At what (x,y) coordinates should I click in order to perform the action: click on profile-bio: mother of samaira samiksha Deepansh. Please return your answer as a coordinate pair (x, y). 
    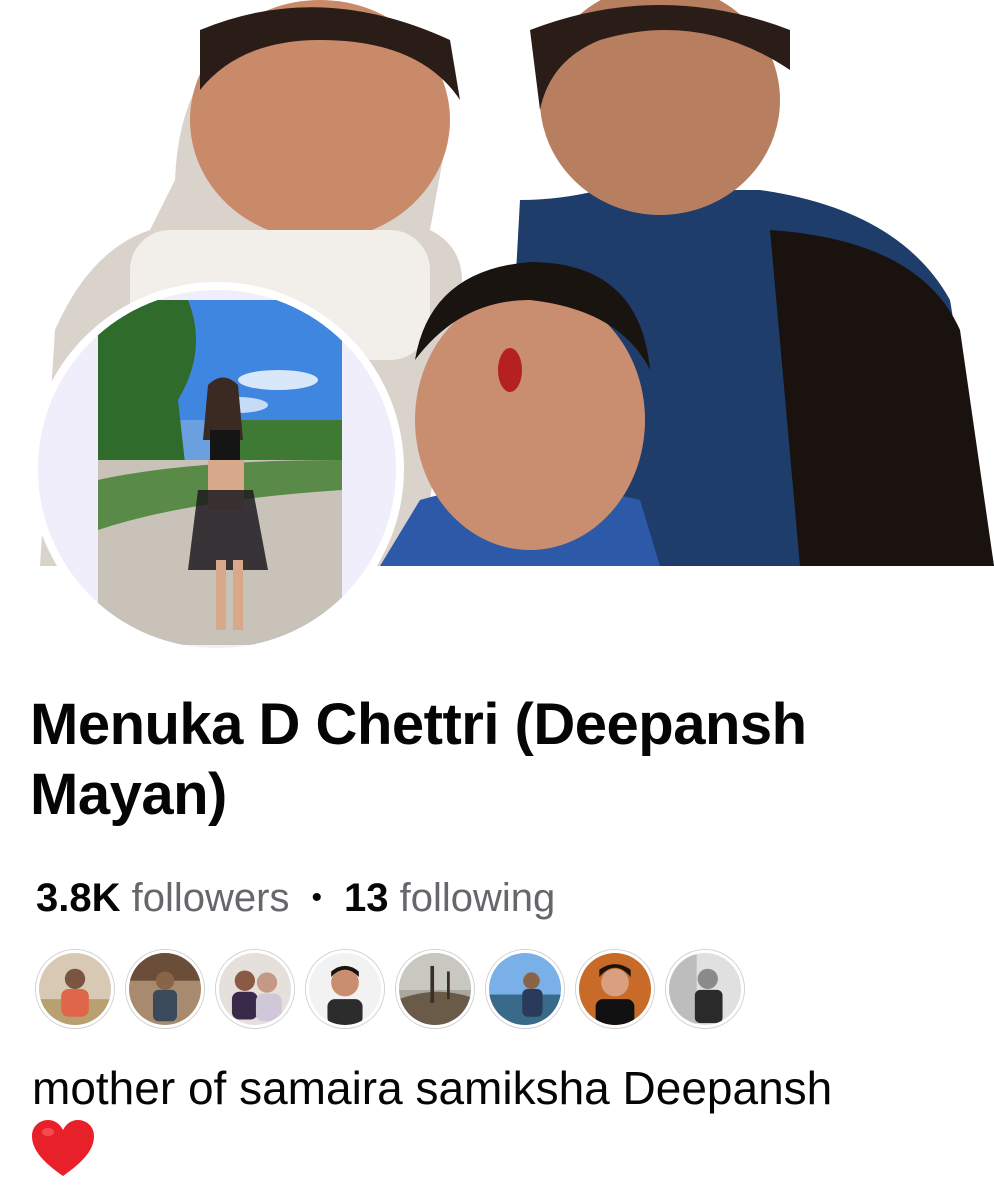
    Looking at the image, I should click on (432, 1088).